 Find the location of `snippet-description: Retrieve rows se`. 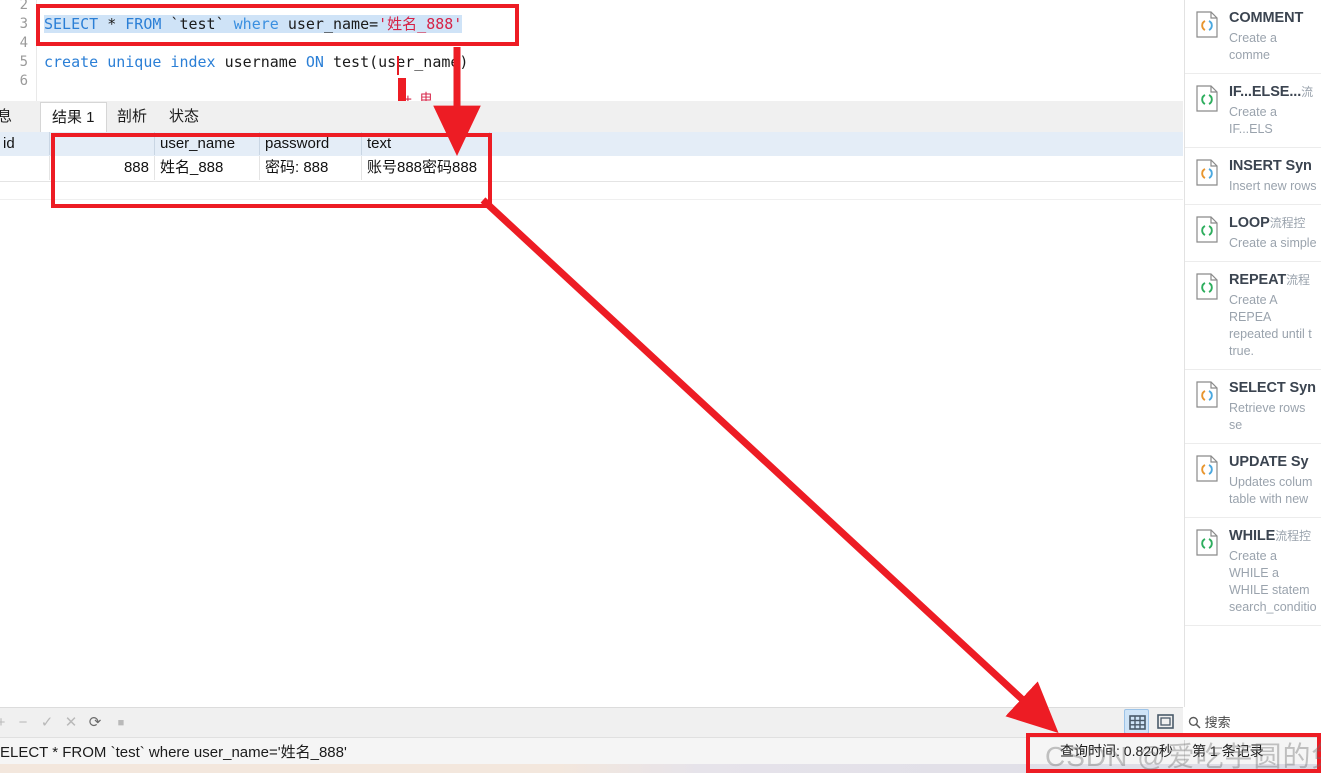

snippet-description: Retrieve rows se is located at coordinates (1267, 416).